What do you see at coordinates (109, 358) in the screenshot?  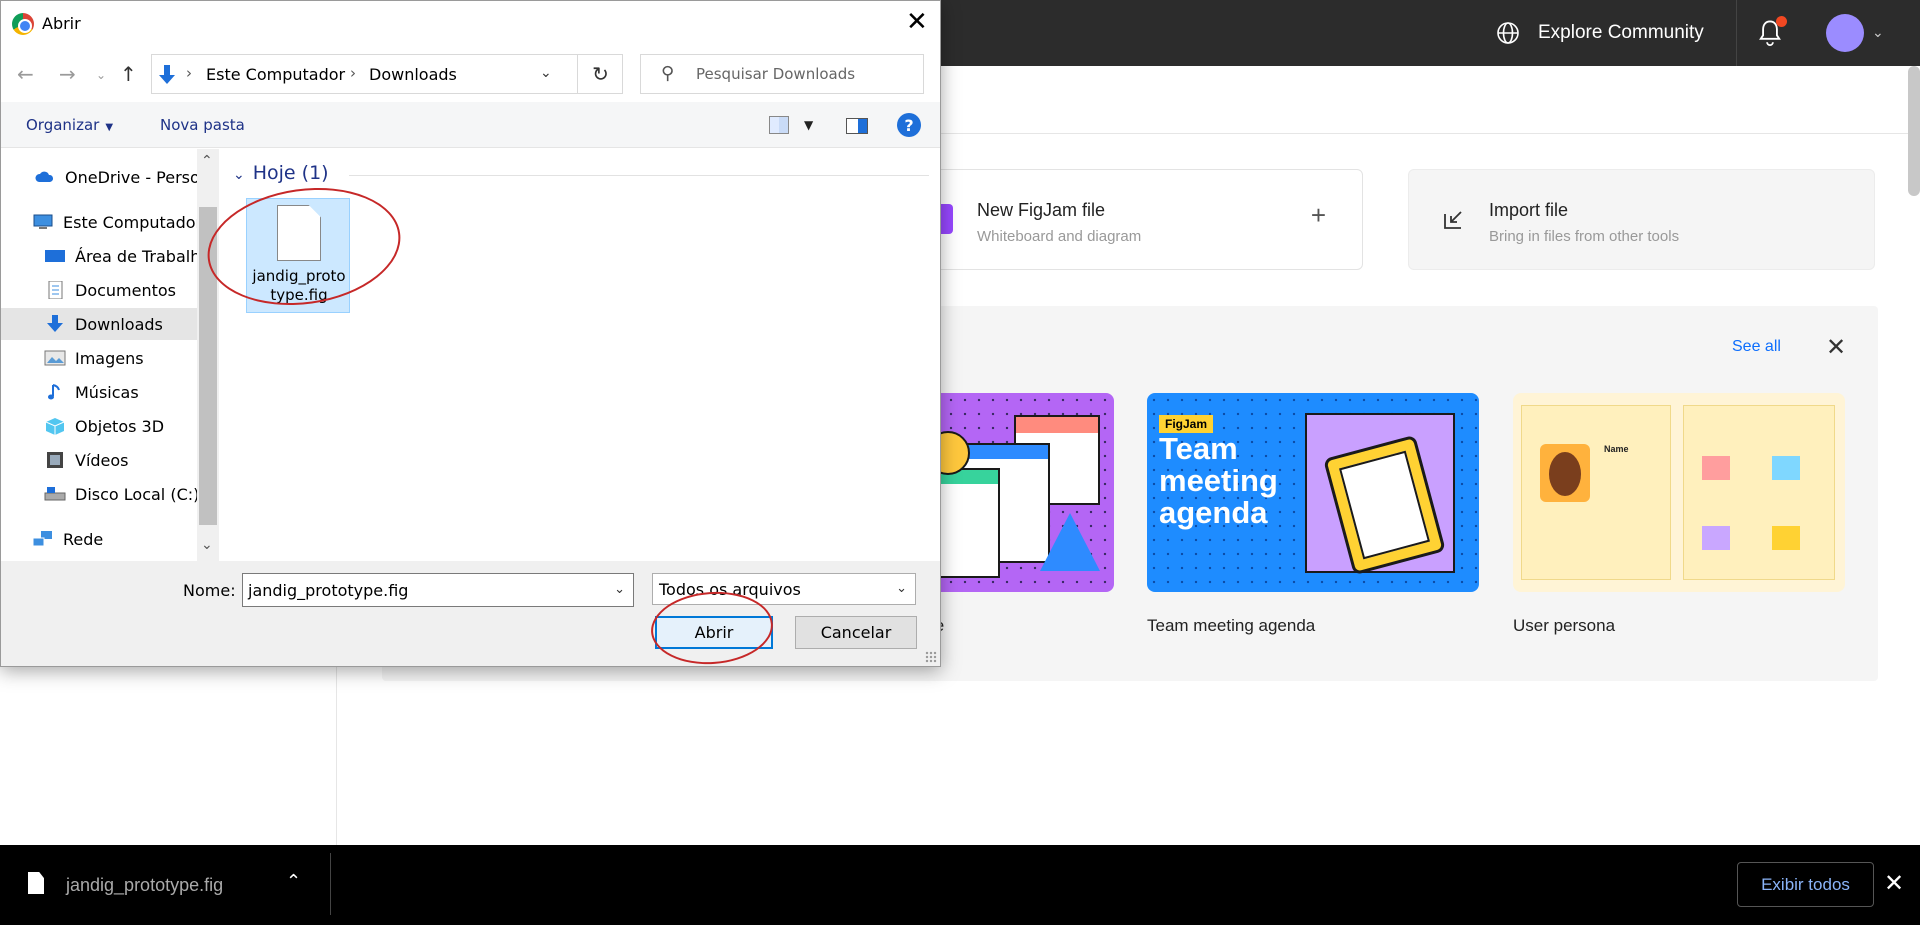 I see `nav-item-label: Imagens` at bounding box center [109, 358].